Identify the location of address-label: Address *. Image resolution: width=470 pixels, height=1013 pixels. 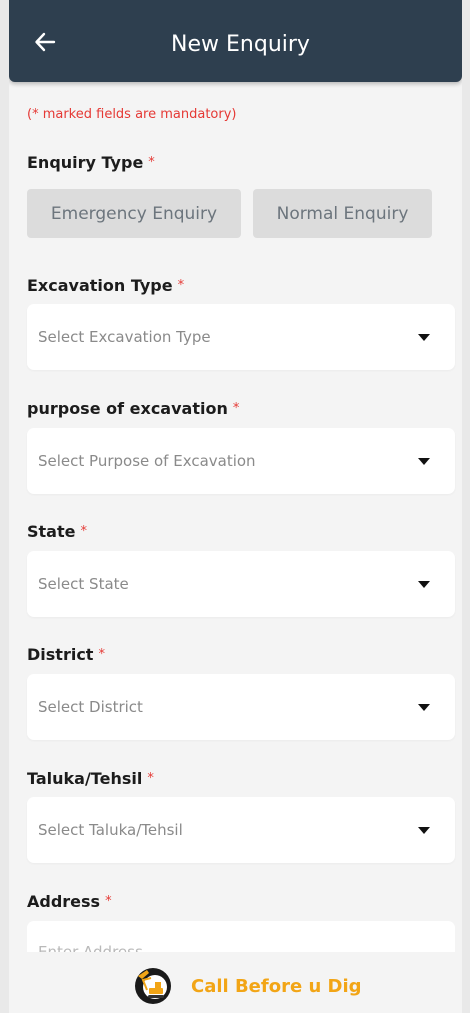
(69, 902).